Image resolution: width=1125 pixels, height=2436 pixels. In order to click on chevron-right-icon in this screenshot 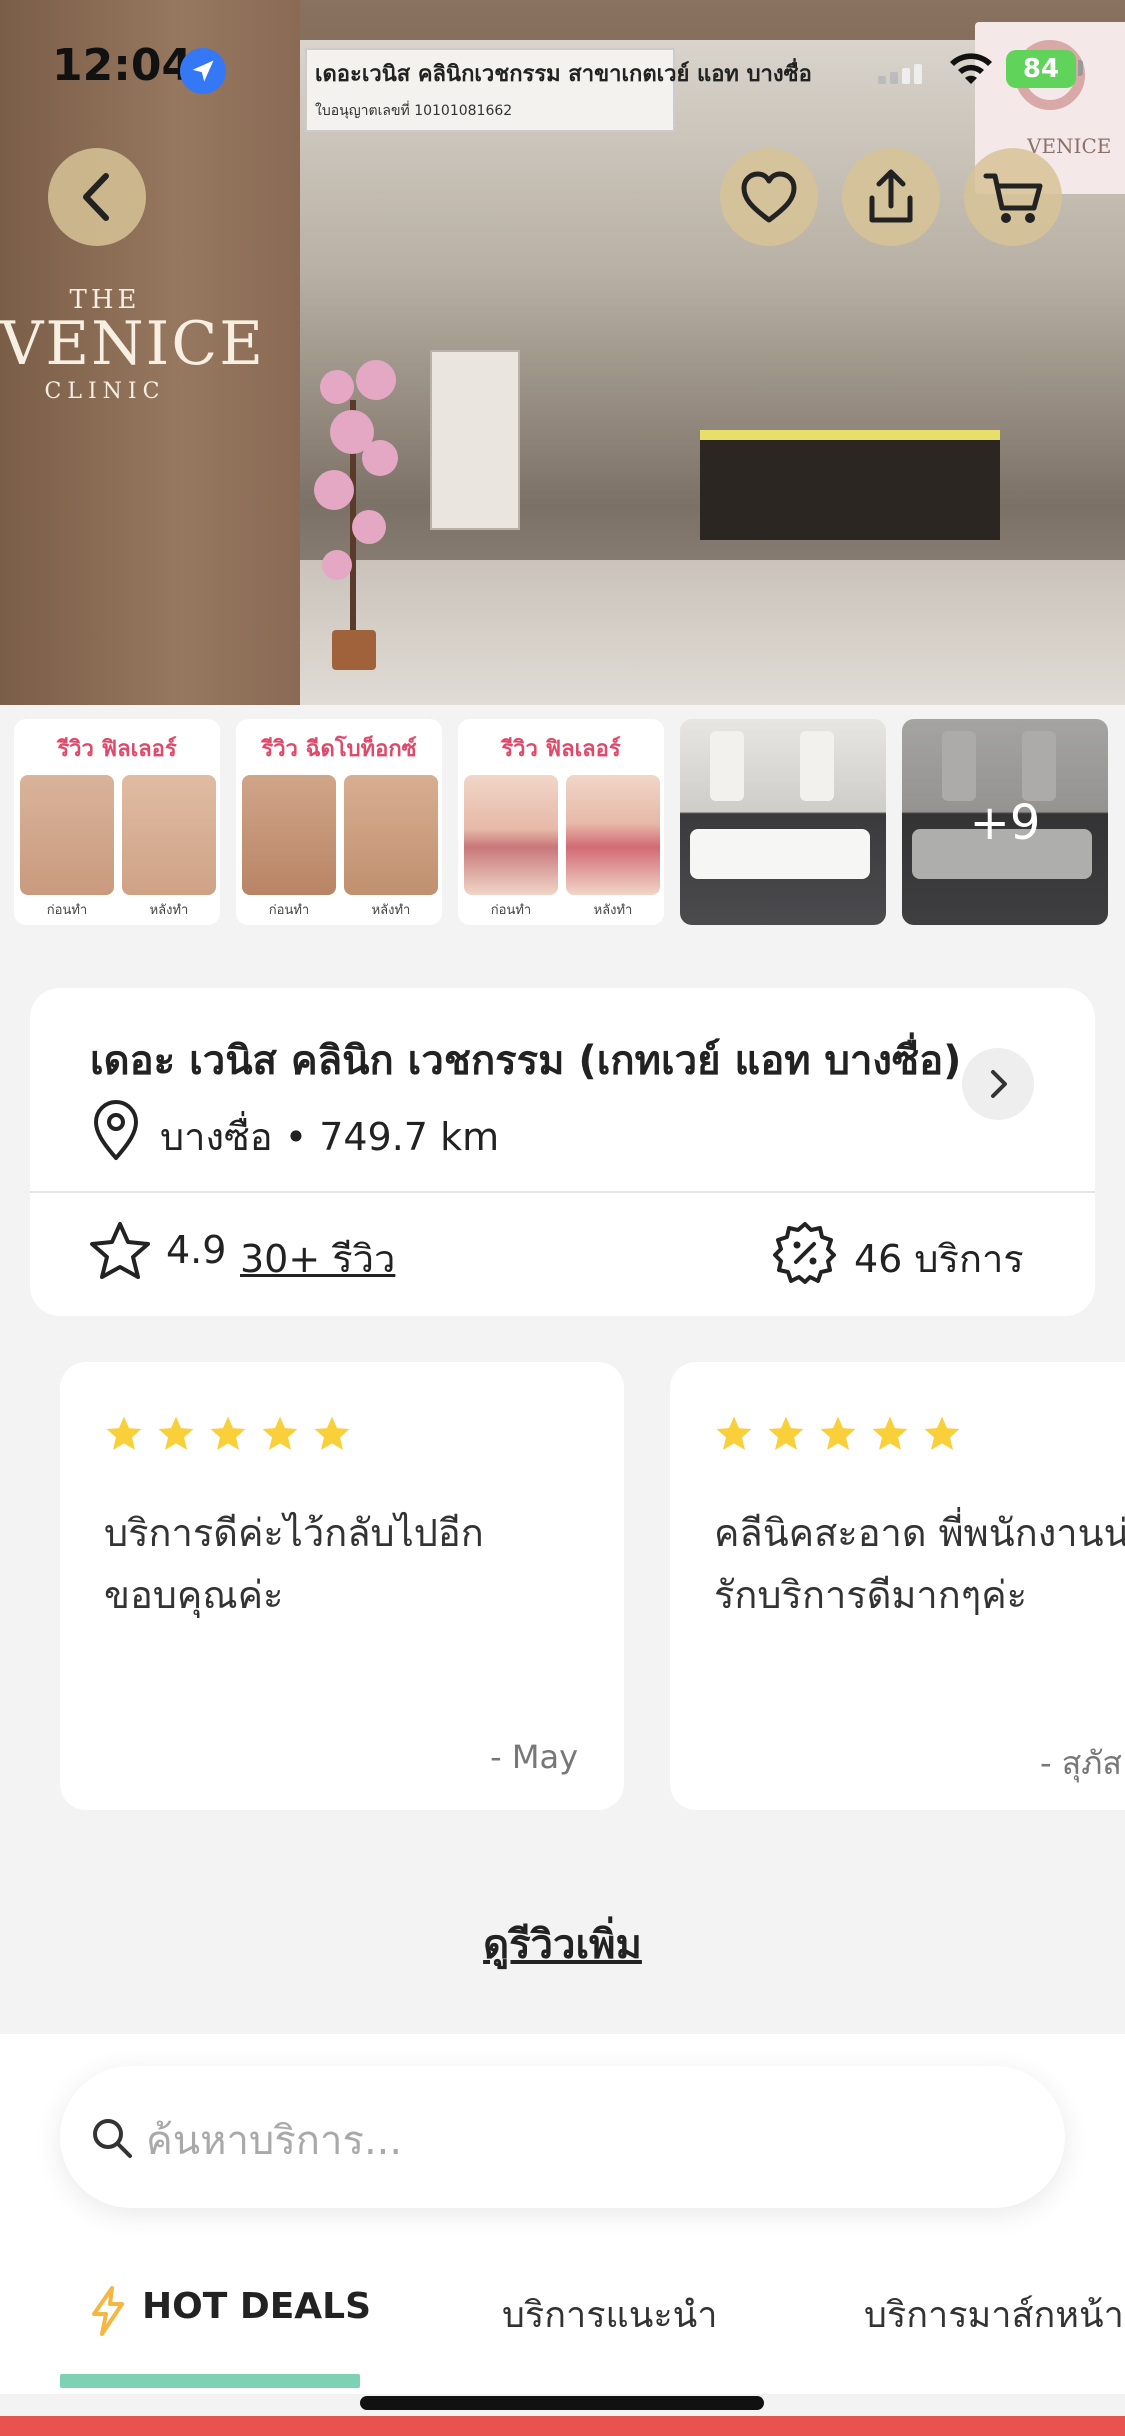, I will do `click(999, 1084)`.